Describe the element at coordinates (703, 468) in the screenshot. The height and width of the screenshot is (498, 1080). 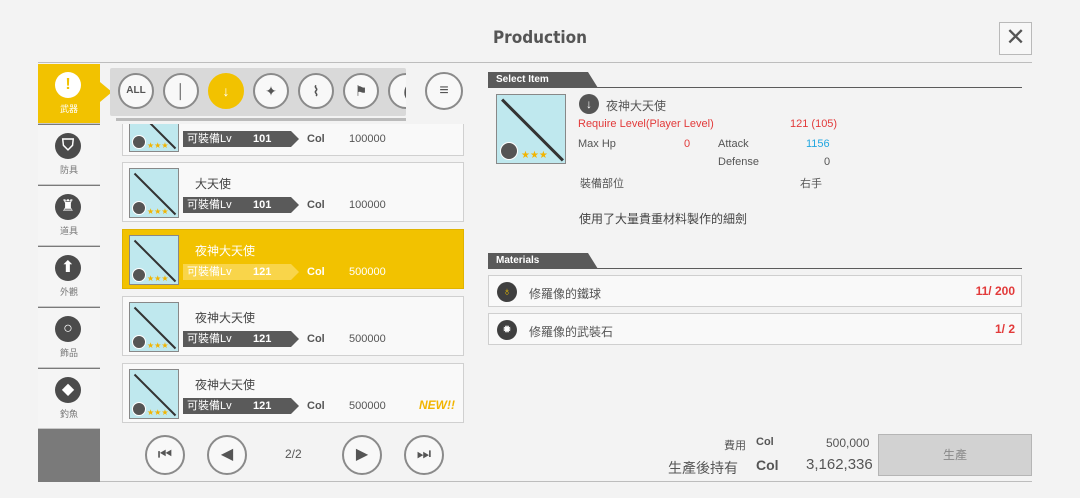
I see `owned-after-label: 生產後持有` at that location.